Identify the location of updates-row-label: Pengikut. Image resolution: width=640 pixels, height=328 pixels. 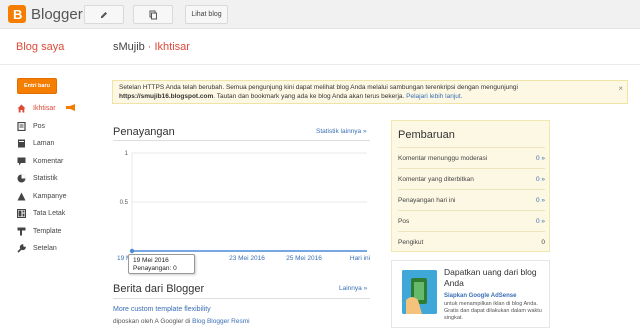
(411, 242).